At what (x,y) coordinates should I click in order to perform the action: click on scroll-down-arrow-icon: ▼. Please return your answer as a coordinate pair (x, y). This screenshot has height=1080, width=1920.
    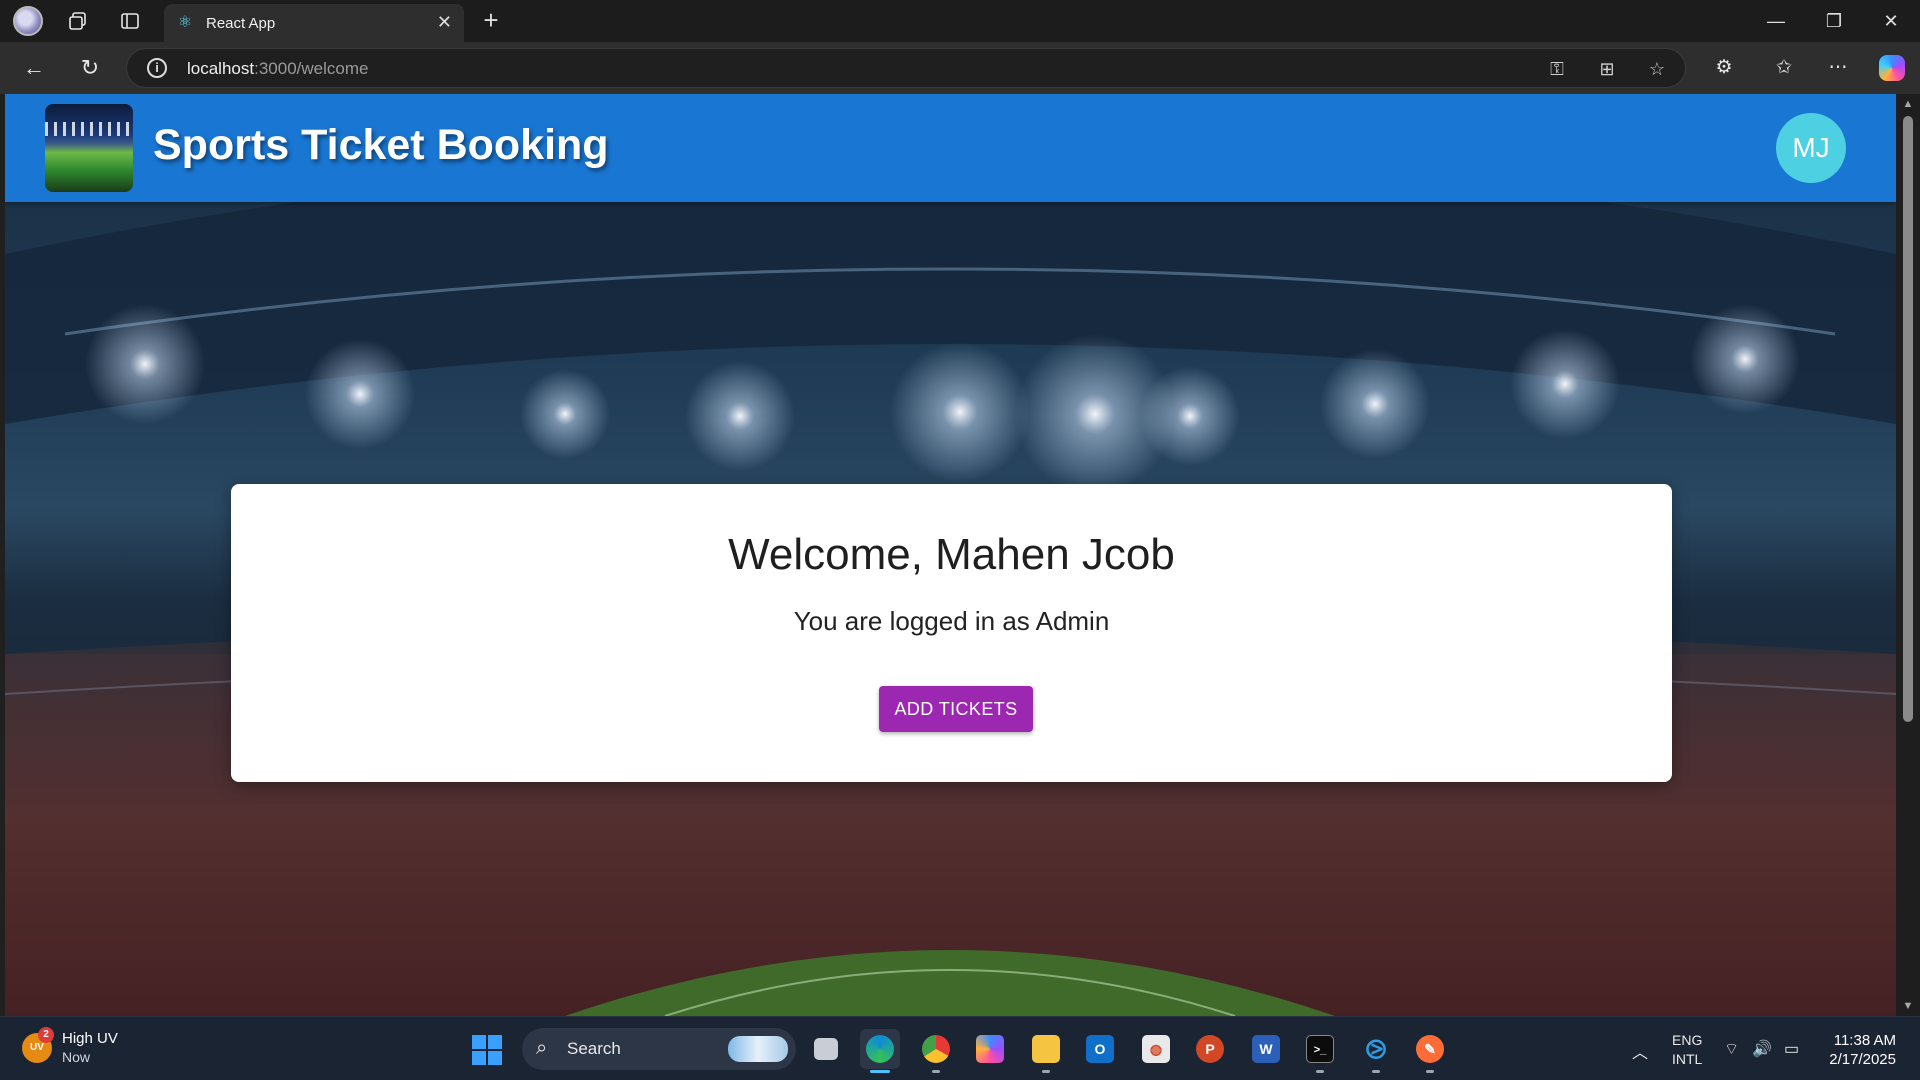
    Looking at the image, I should click on (1908, 1006).